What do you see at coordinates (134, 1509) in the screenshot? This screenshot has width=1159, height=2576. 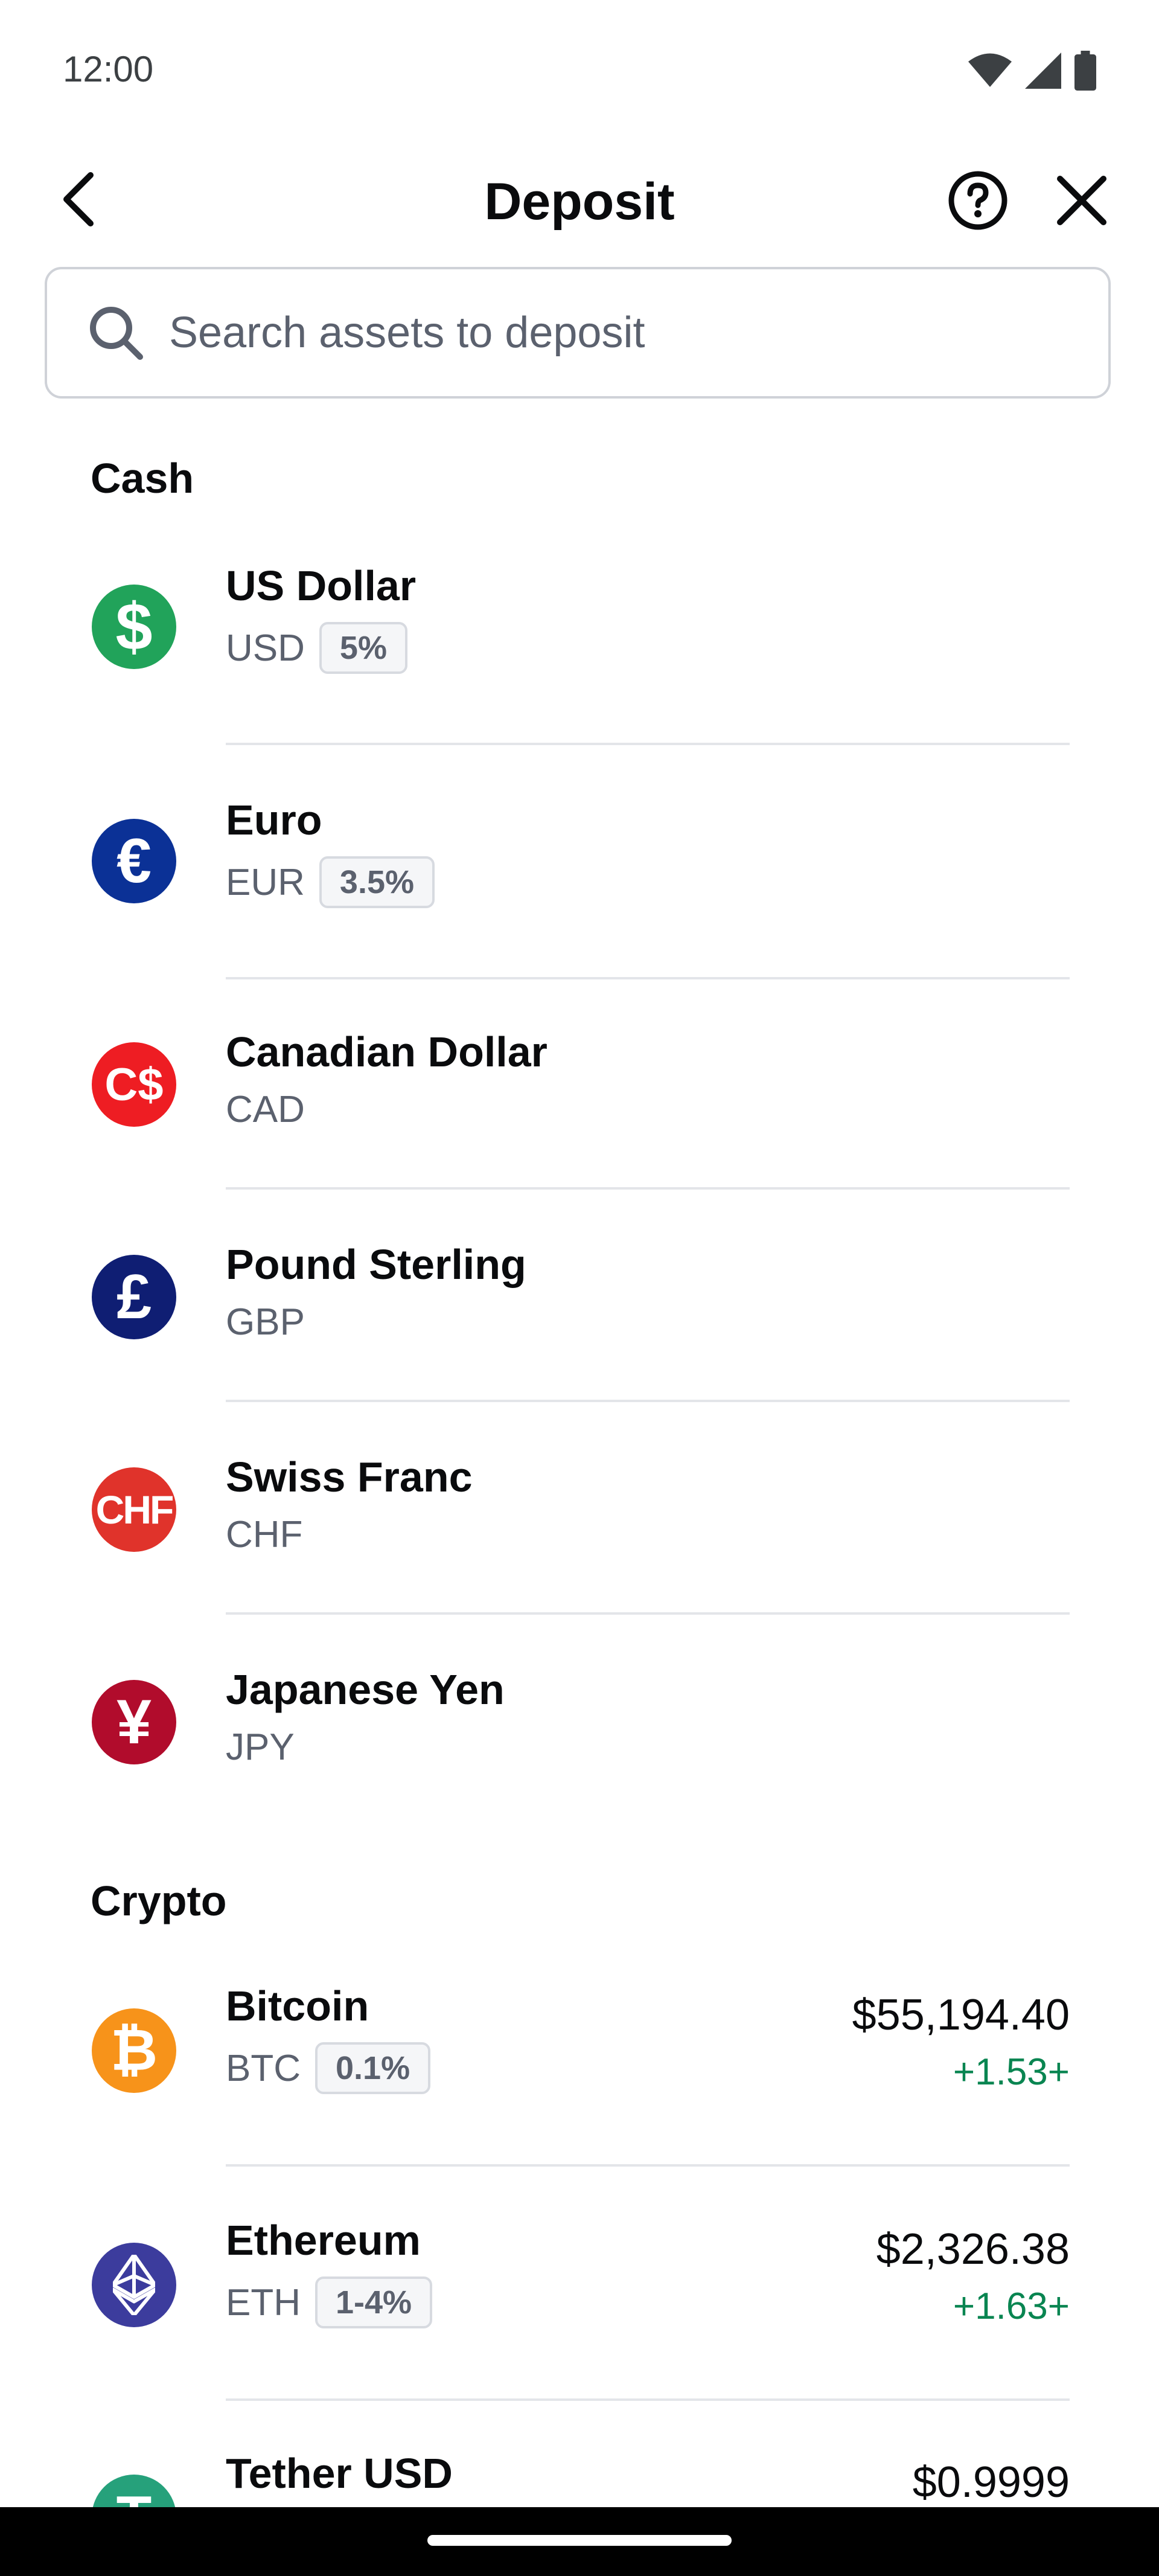 I see `swiss-franc-icon: CHF` at bounding box center [134, 1509].